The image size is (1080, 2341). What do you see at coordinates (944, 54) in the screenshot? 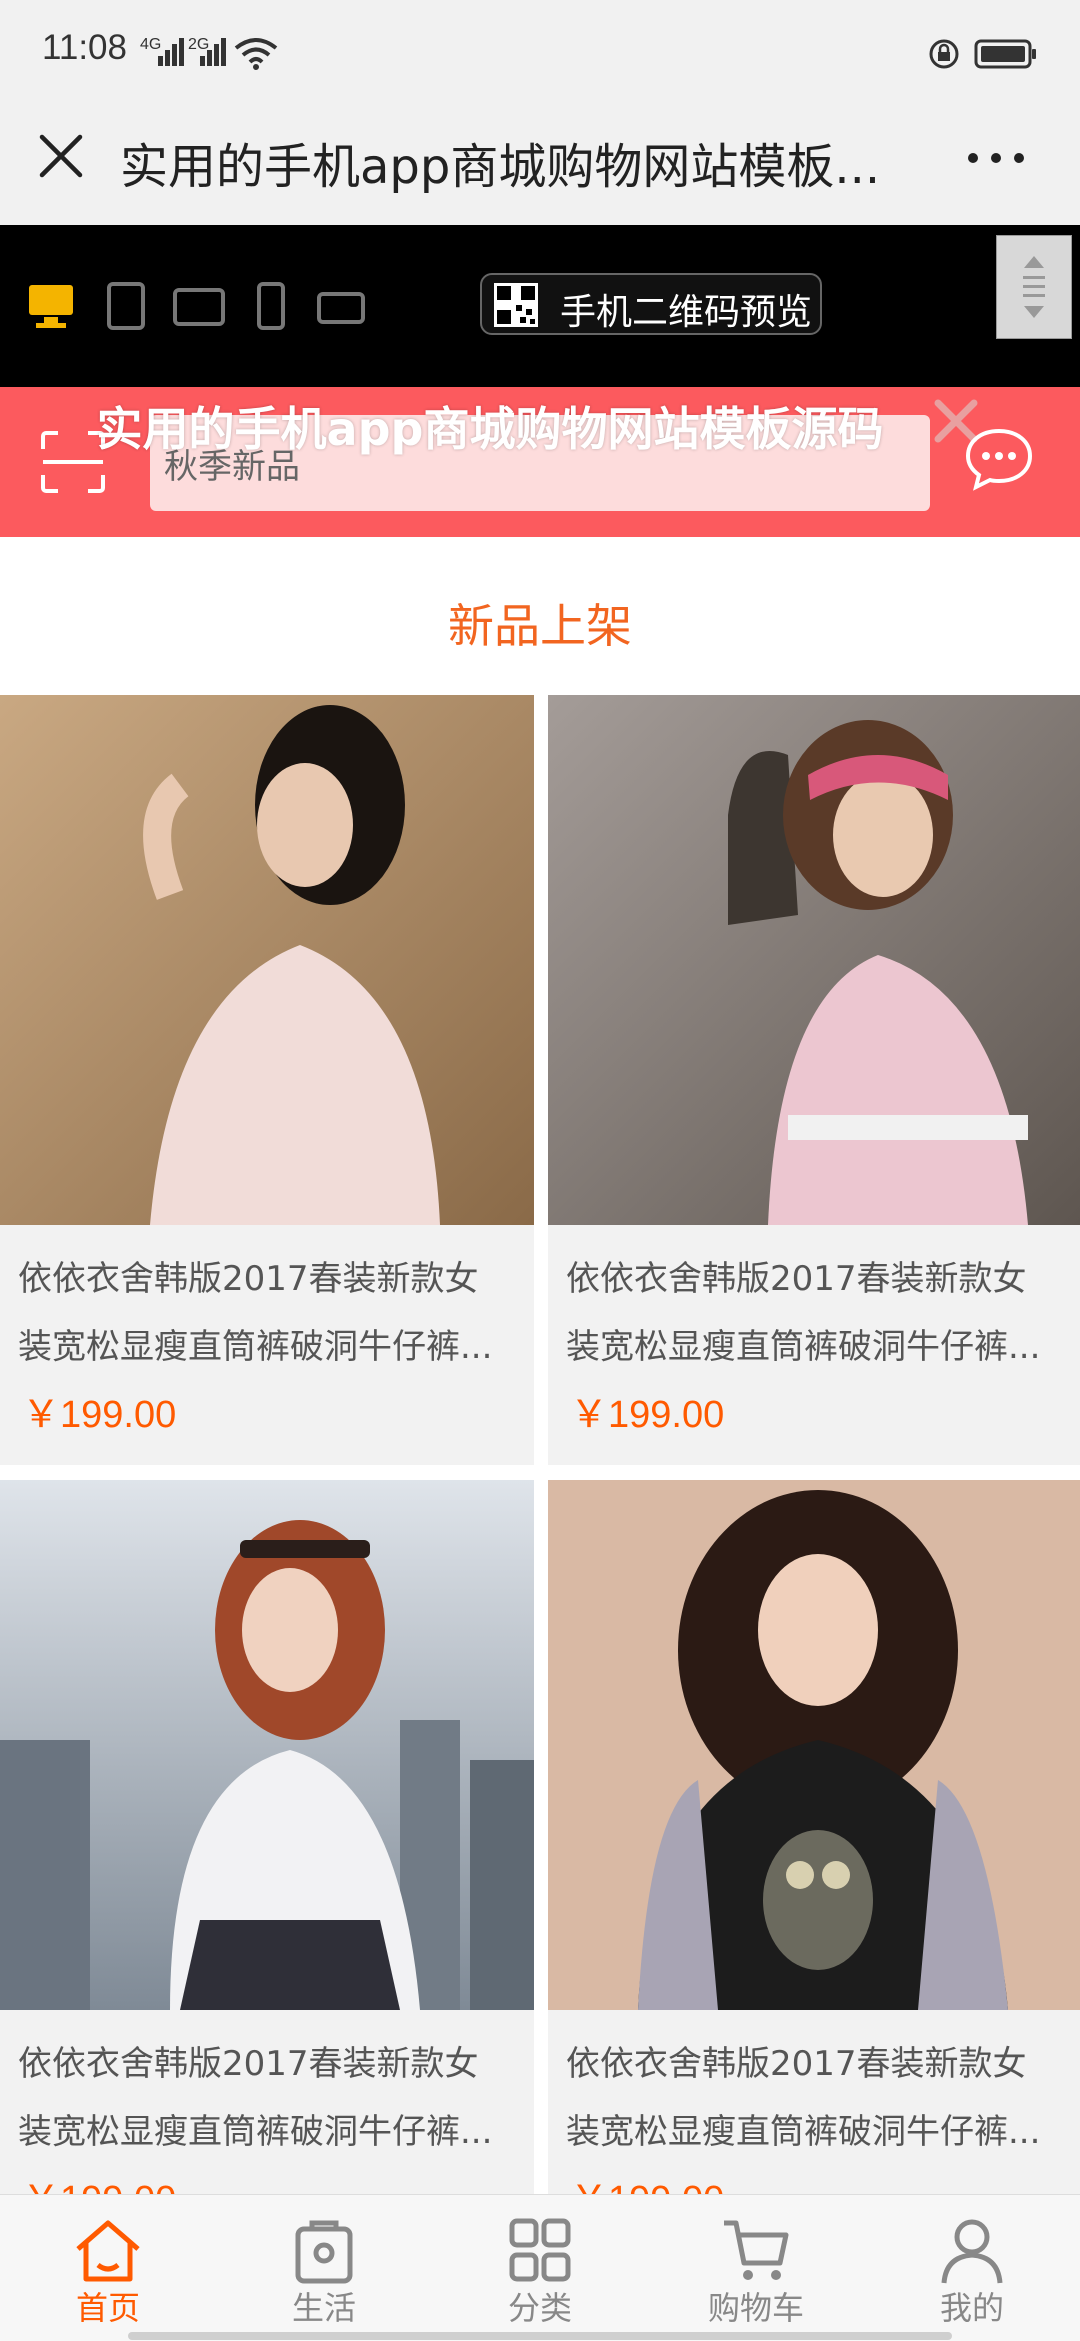
I see `rotation-lock-icon` at bounding box center [944, 54].